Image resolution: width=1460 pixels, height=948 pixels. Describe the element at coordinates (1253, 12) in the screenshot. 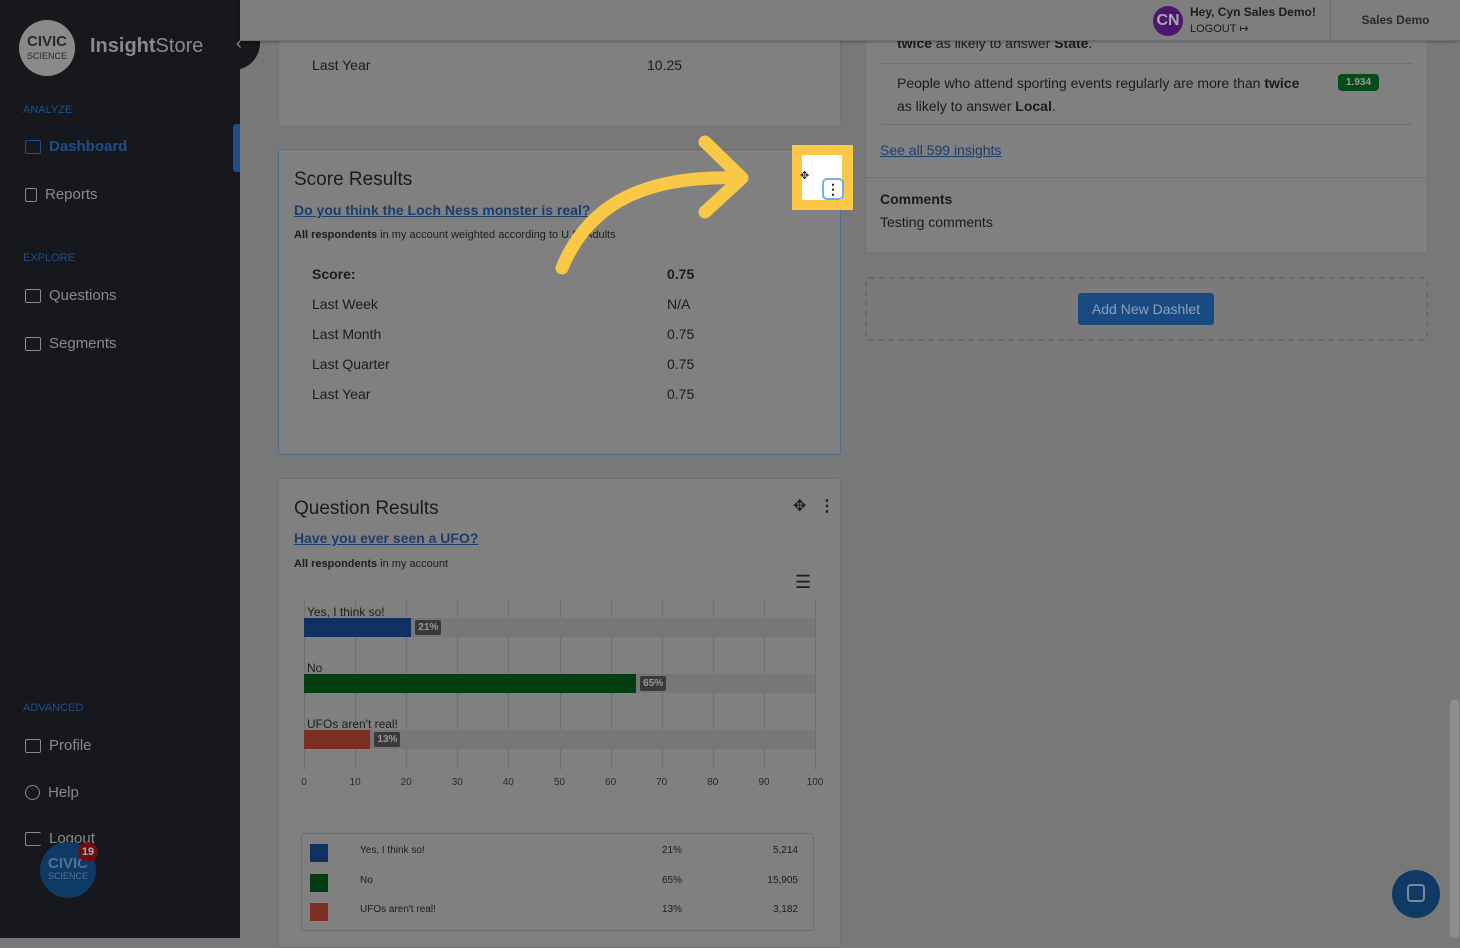

I see `greeting: Hey, Cyn Sales Demo!` at that location.